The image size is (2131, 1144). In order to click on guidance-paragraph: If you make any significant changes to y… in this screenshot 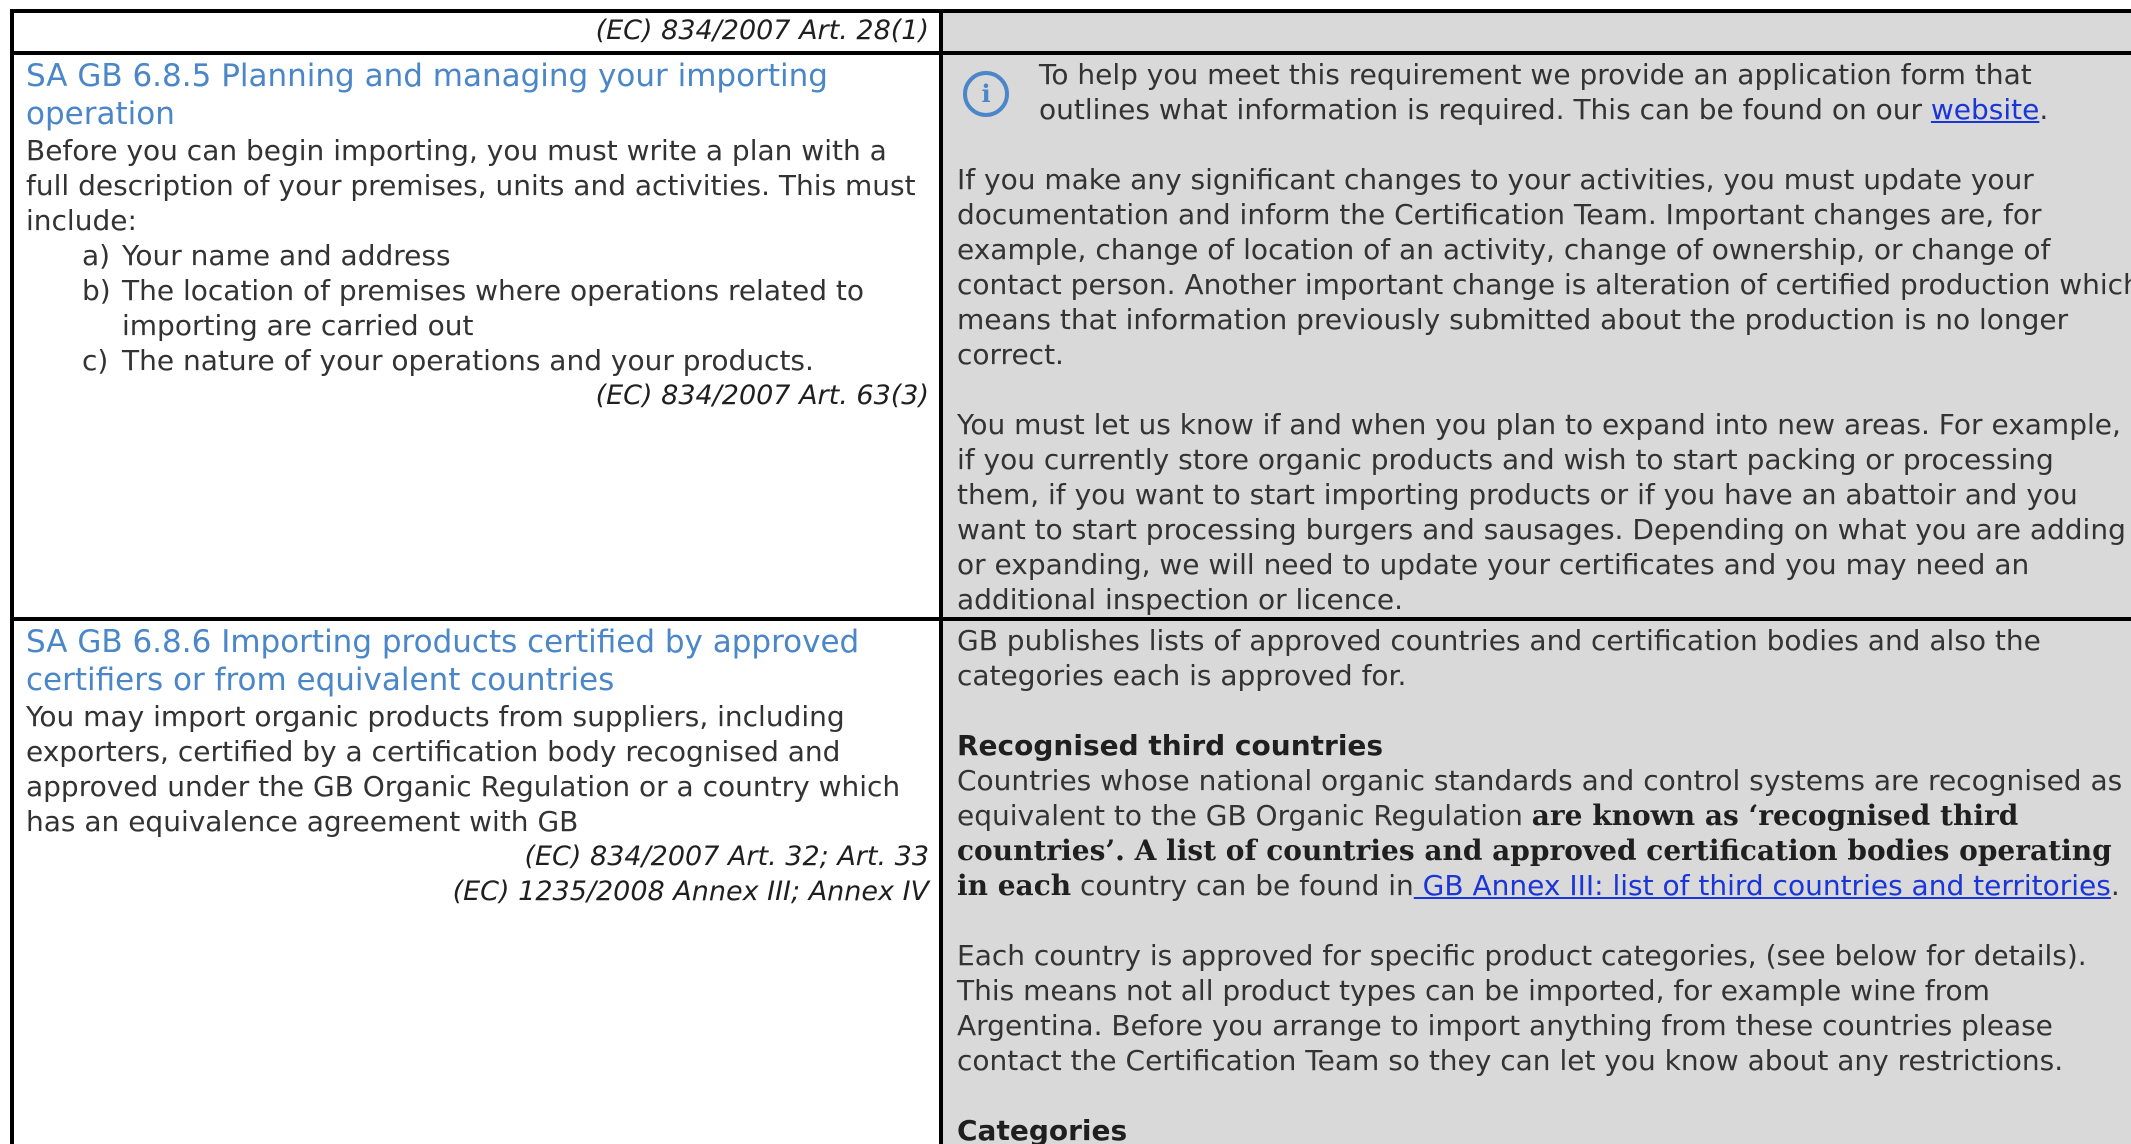, I will do `click(1544, 267)`.